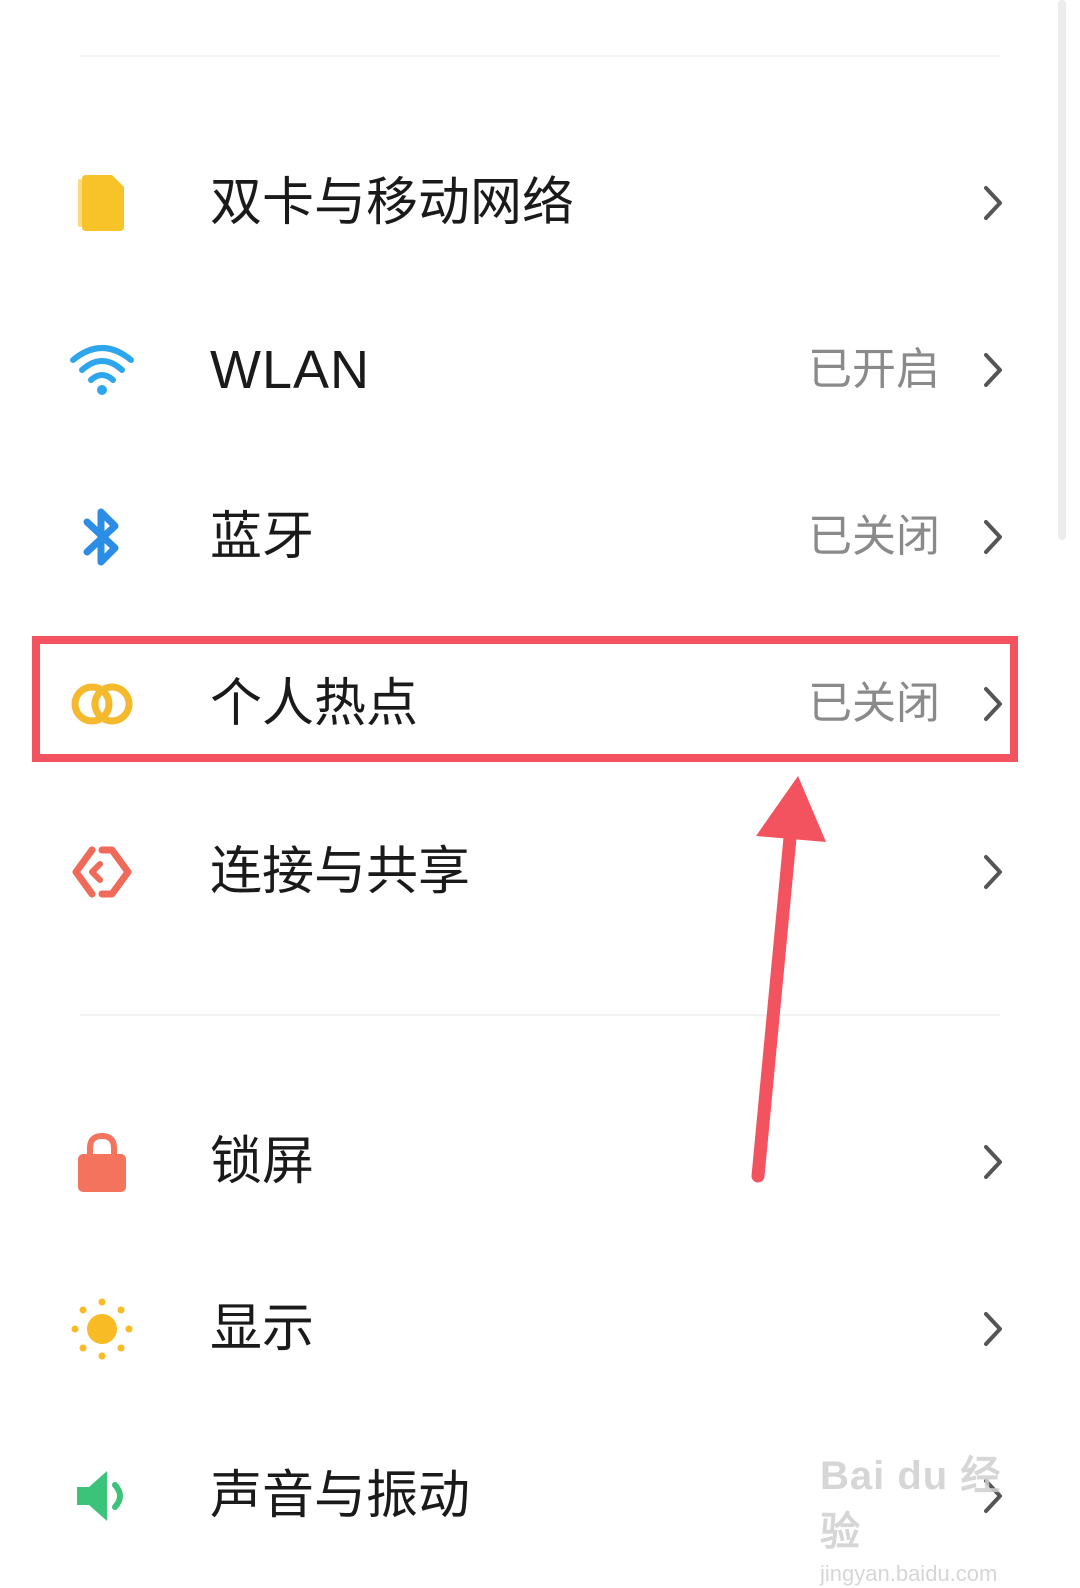  I want to click on settings-item-connection-share: 连接与共享, so click(530, 872).